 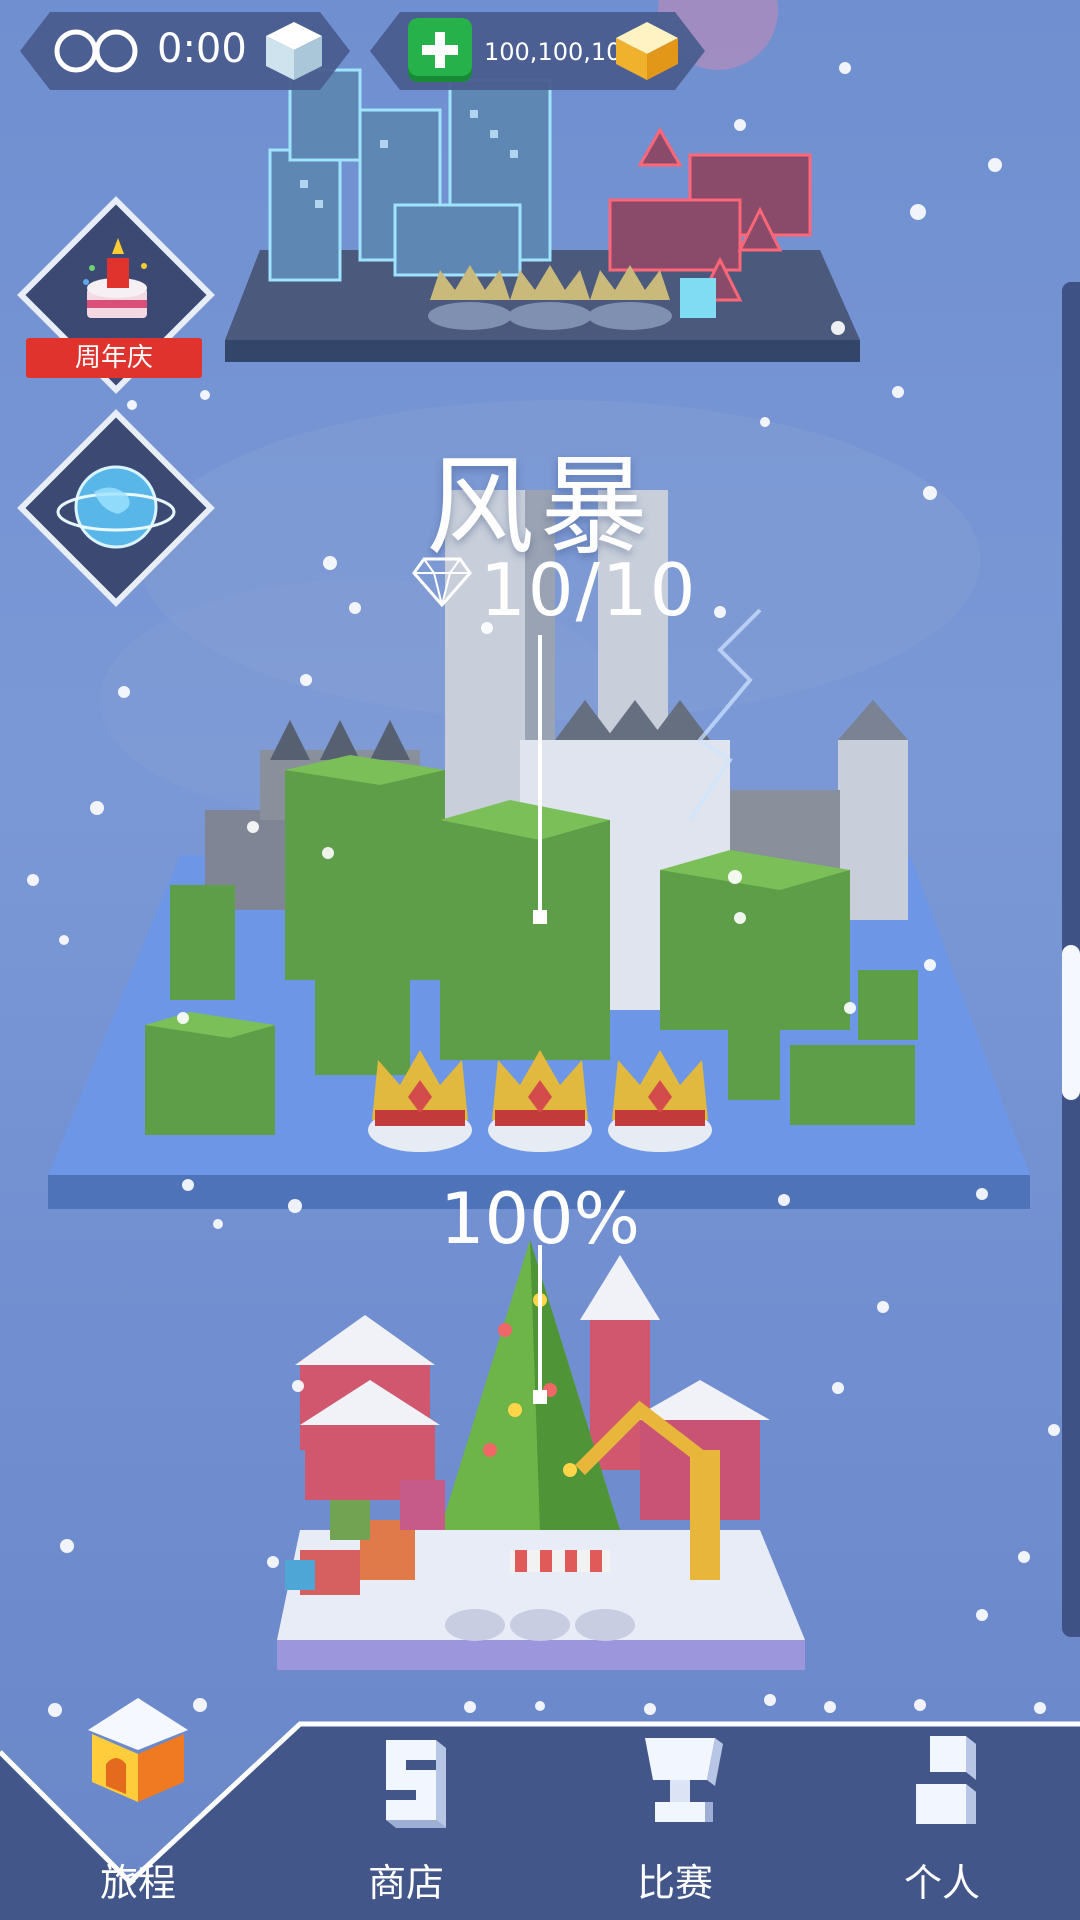 What do you see at coordinates (675, 1829) in the screenshot?
I see `nav-match: 比赛` at bounding box center [675, 1829].